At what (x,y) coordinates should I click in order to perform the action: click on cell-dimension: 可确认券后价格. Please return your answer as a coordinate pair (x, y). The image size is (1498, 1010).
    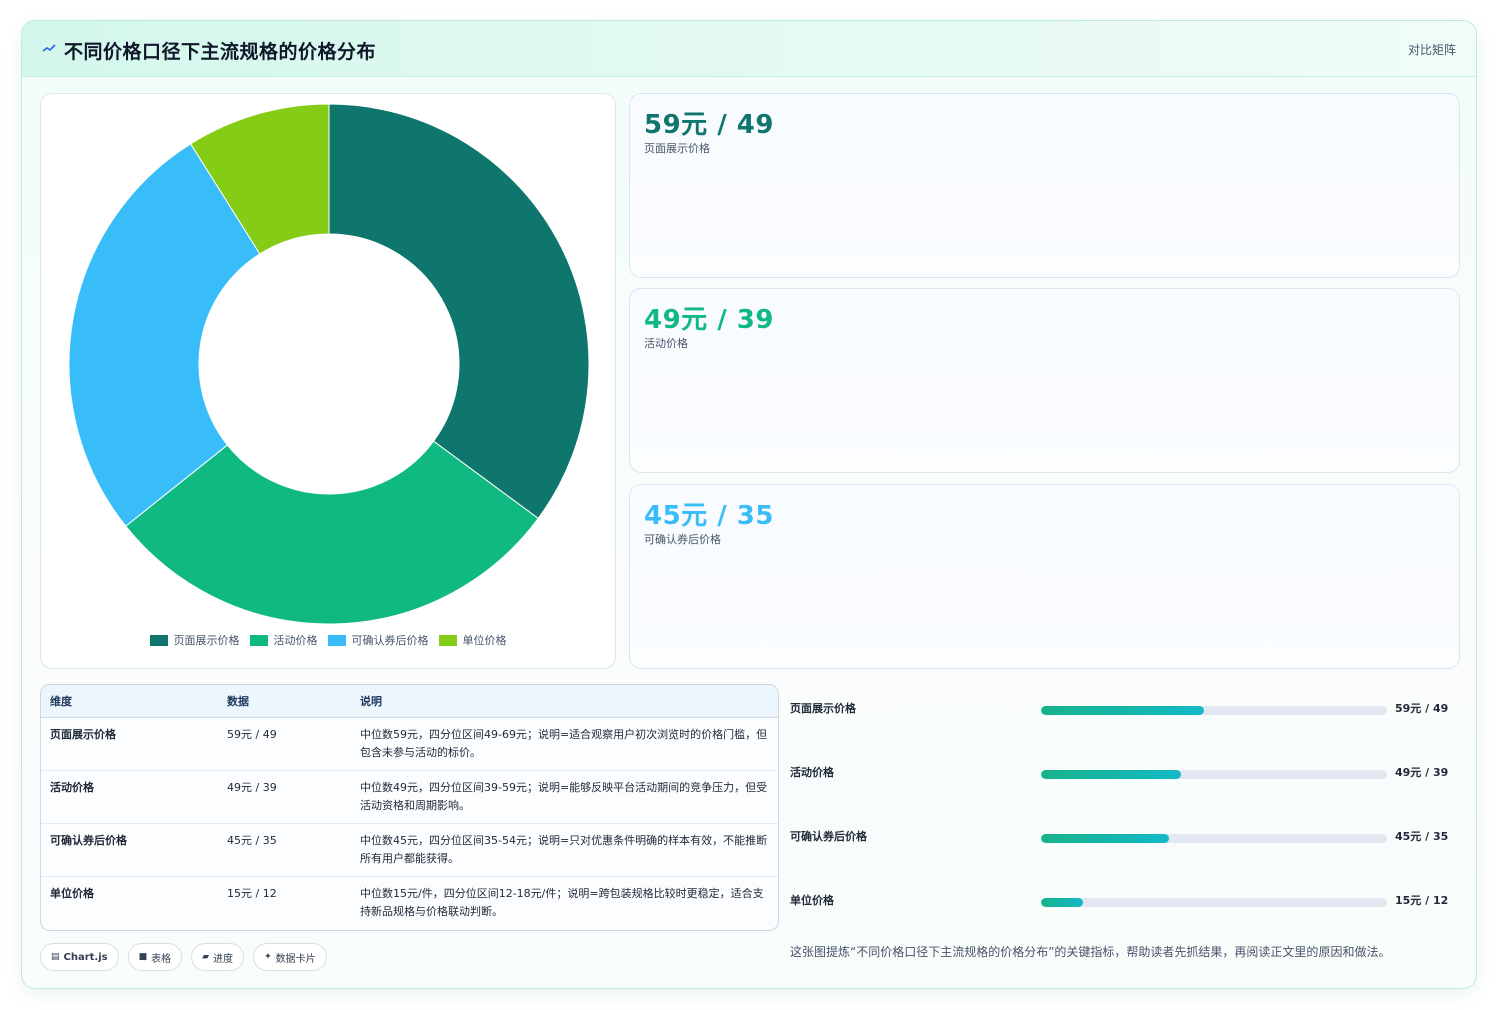
    Looking at the image, I should click on (129, 850).